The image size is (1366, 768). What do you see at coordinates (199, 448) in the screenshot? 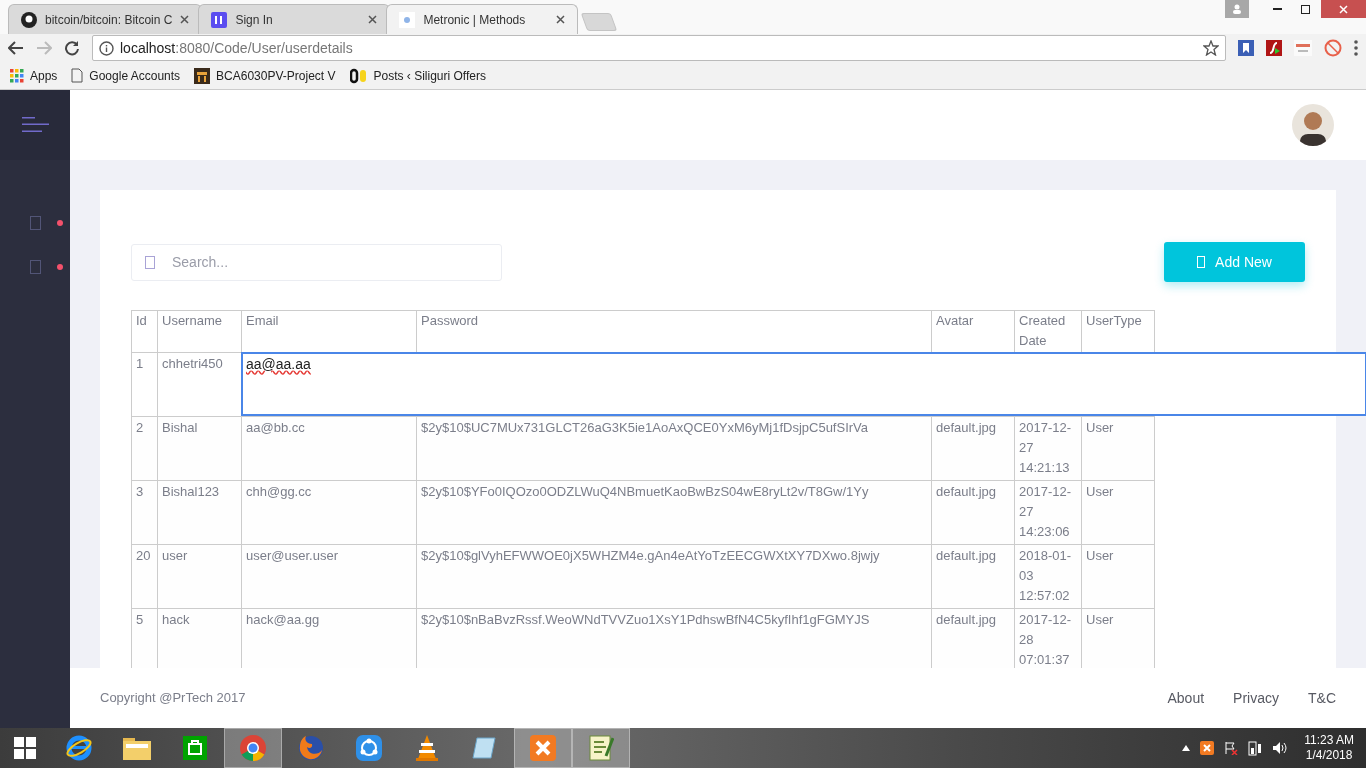
I see `table-cell: Bishal` at bounding box center [199, 448].